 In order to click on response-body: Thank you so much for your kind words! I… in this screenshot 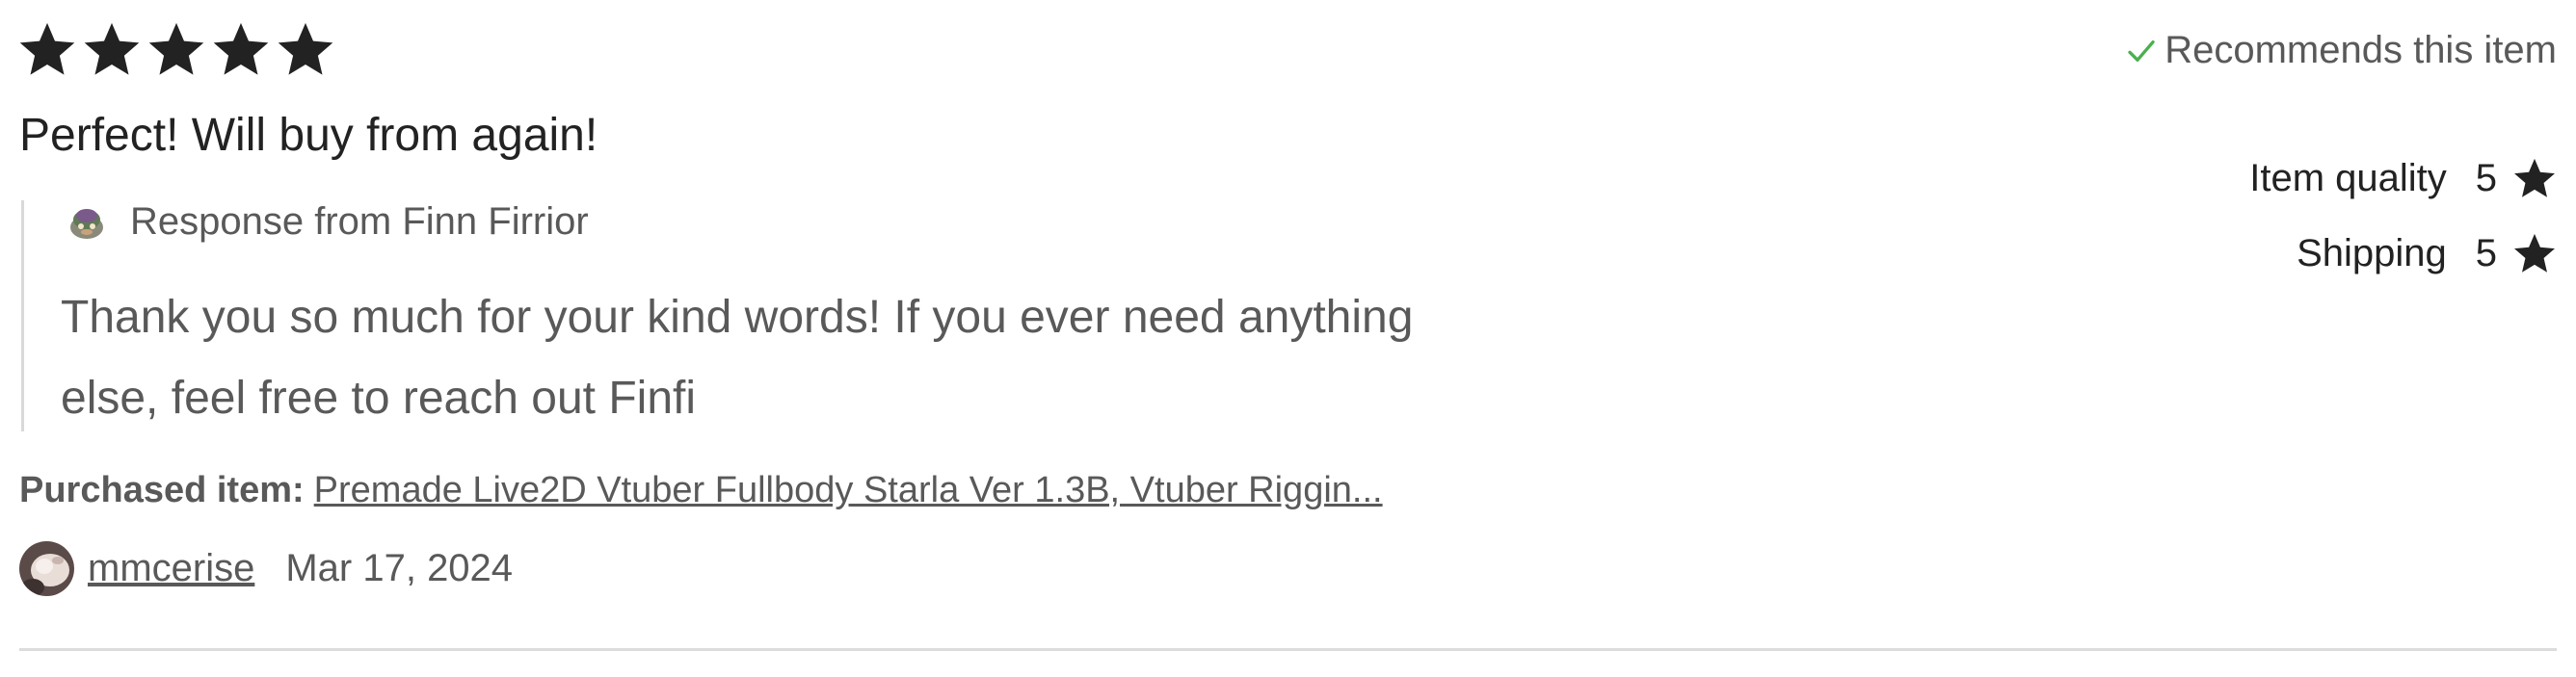, I will do `click(737, 358)`.